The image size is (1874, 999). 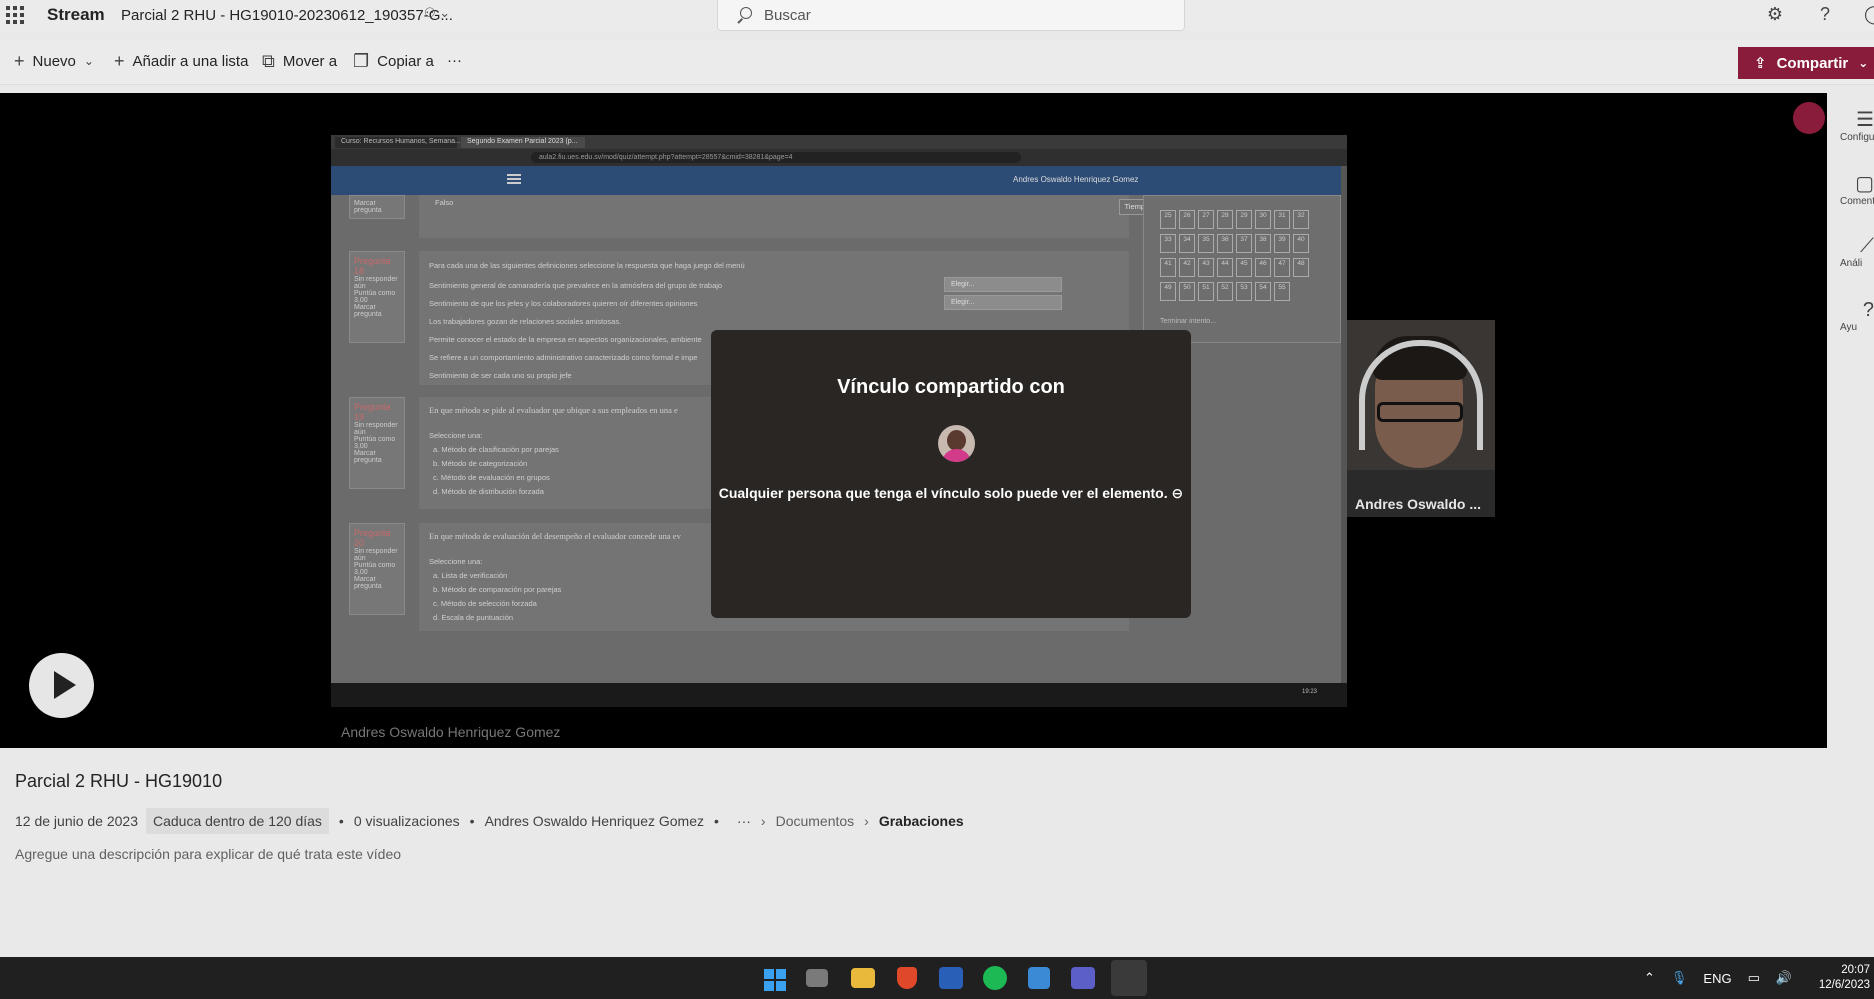 I want to click on file-explorer-icon, so click(x=863, y=978).